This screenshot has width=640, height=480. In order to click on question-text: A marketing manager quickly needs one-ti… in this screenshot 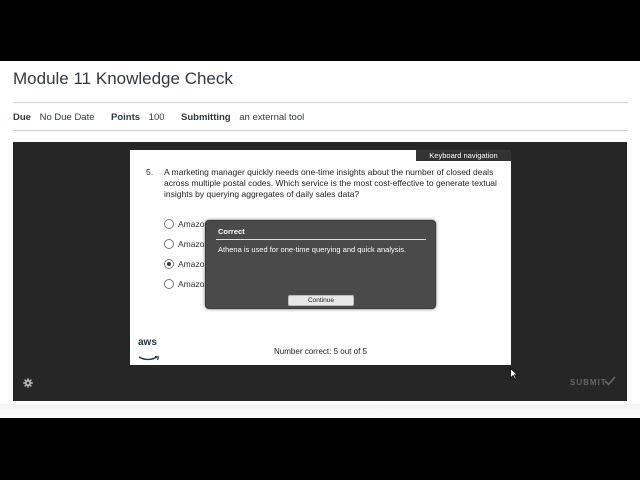, I will do `click(330, 183)`.